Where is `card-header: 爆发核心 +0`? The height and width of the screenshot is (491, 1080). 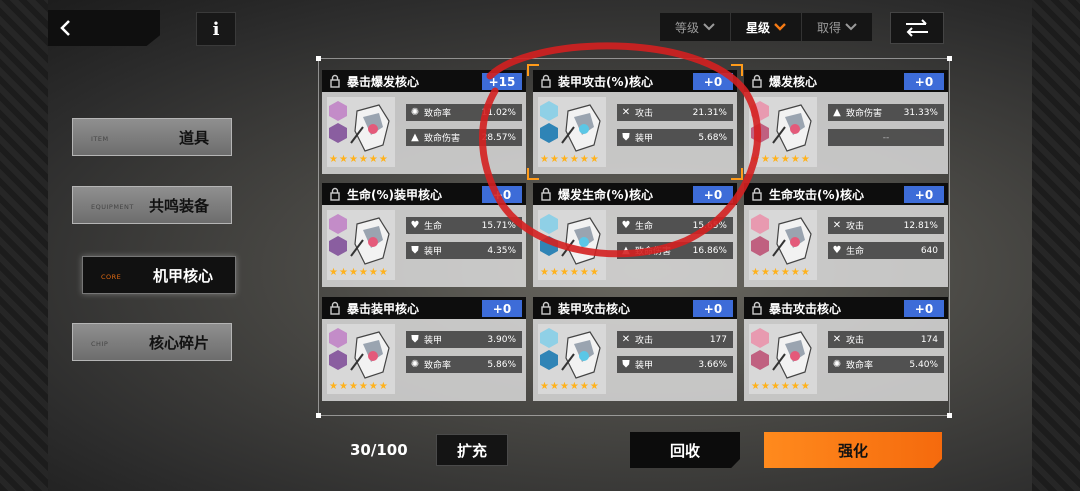 card-header: 爆发核心 +0 is located at coordinates (846, 81).